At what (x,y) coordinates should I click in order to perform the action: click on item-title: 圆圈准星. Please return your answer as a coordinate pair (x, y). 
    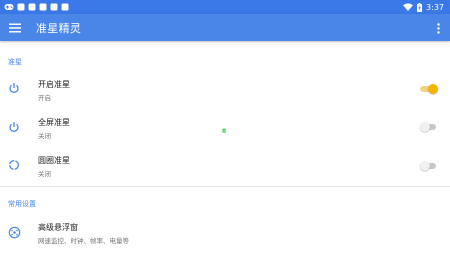
    Looking at the image, I should click on (54, 160).